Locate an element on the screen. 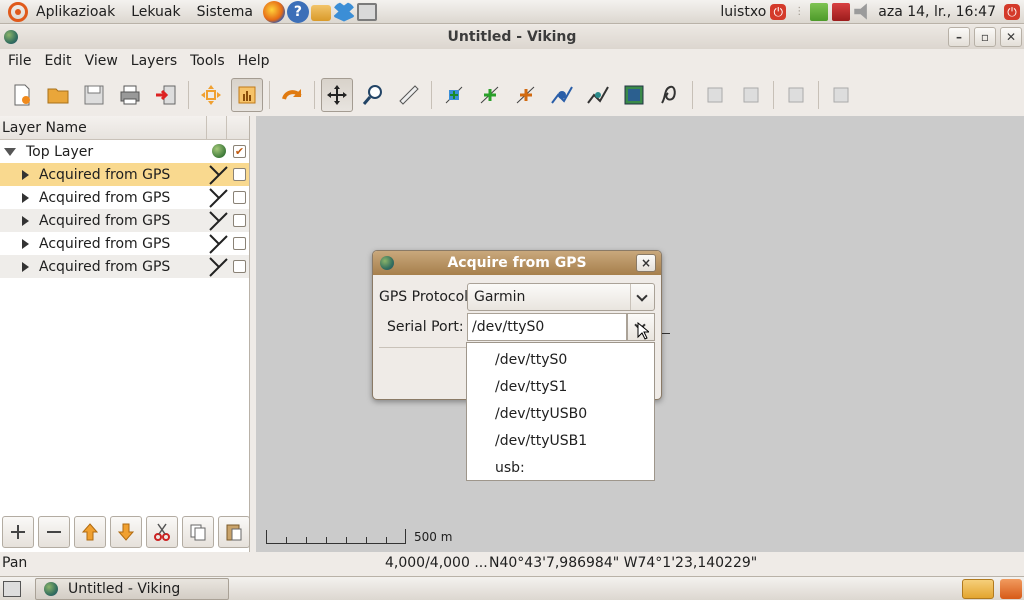 This screenshot has width=1024, height=600. serial-port-option: /dev/ttyS0 is located at coordinates (560, 360).